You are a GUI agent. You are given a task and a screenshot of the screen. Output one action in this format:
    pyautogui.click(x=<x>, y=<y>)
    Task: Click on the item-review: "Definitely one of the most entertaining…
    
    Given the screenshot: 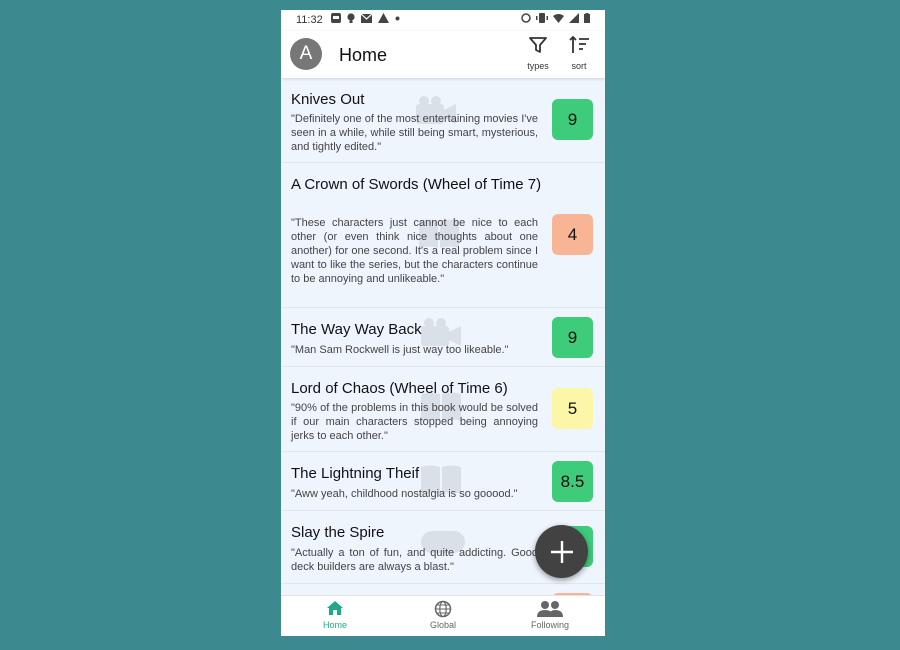 What is the action you would take?
    pyautogui.click(x=414, y=133)
    